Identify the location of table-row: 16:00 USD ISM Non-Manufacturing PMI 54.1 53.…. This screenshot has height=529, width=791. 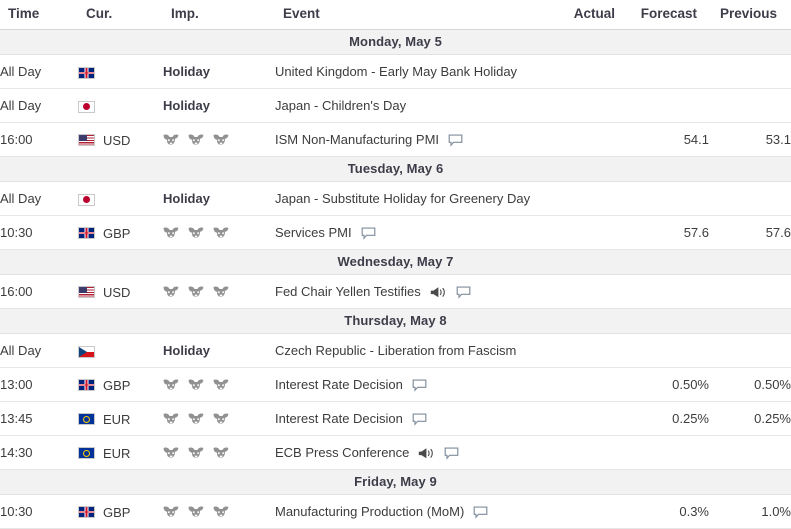
(395, 139).